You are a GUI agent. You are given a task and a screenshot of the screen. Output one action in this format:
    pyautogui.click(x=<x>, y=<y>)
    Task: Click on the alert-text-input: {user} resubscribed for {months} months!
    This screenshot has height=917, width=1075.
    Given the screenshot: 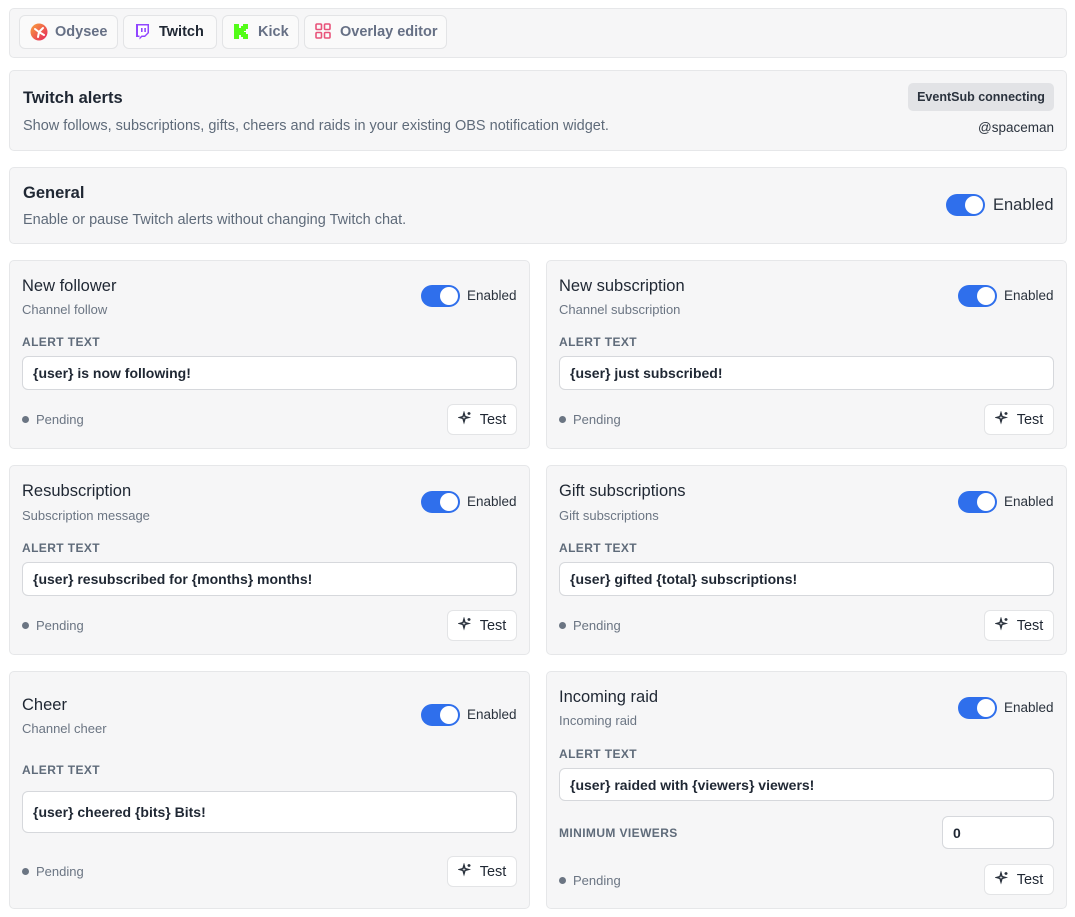 What is the action you would take?
    pyautogui.click(x=269, y=579)
    